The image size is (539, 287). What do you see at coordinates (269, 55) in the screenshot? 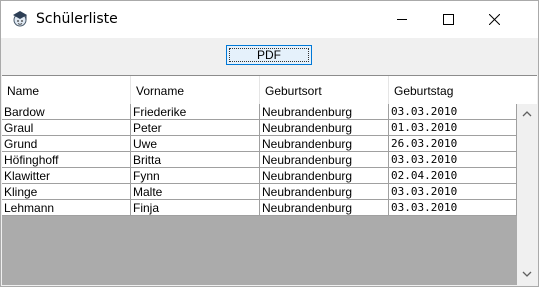
I see `pdf-button: PDF` at bounding box center [269, 55].